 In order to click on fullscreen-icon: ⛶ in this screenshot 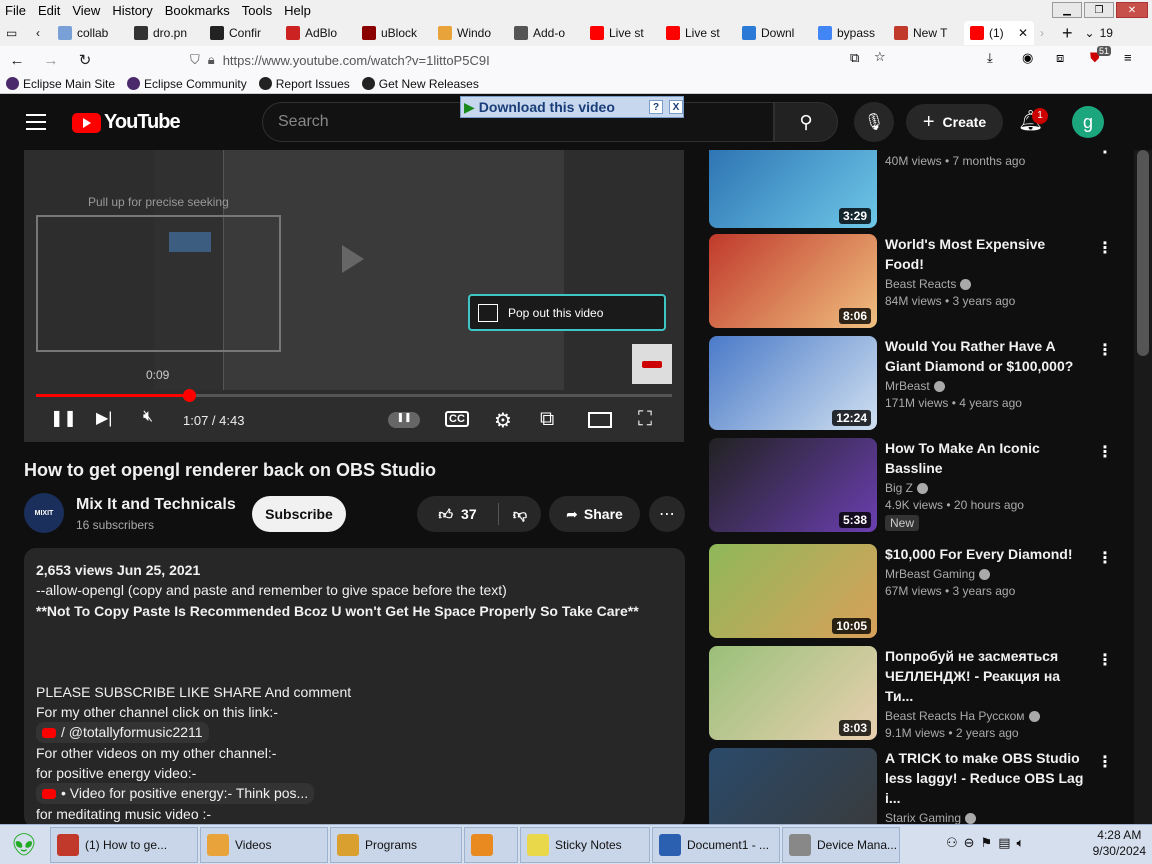, I will do `click(645, 419)`.